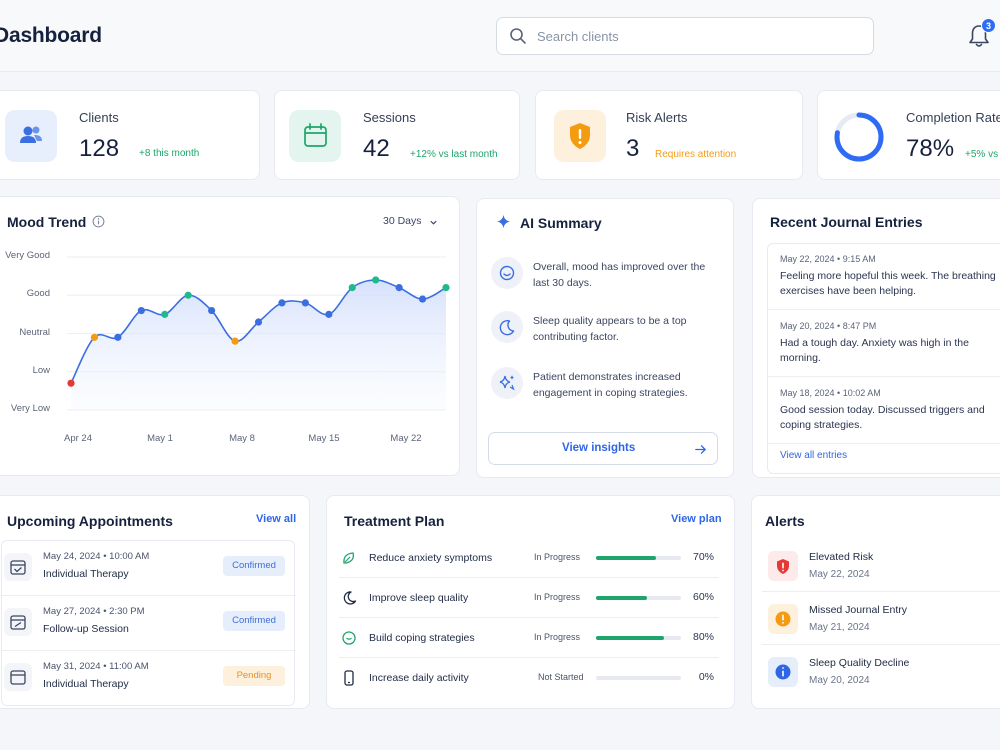 This screenshot has width=1000, height=750. What do you see at coordinates (529, 638) in the screenshot?
I see `treatment-goal-row: Build coping strategies In Progress 80%` at bounding box center [529, 638].